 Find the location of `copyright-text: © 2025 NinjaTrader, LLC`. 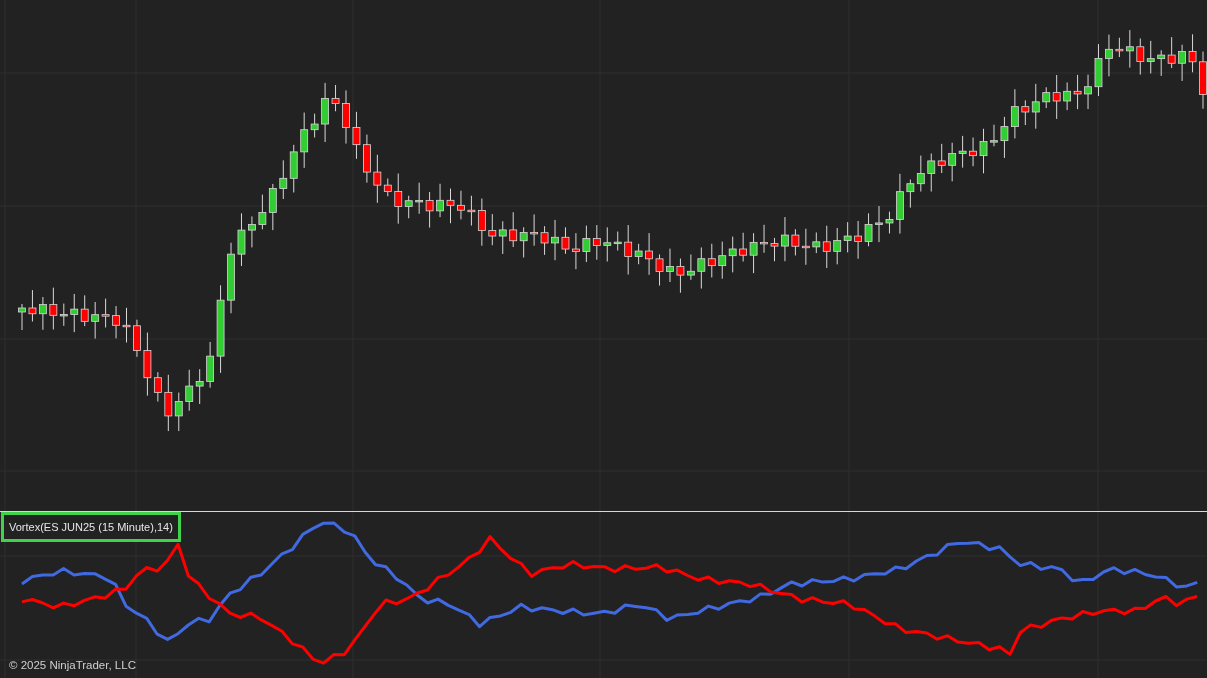

copyright-text: © 2025 NinjaTrader, LLC is located at coordinates (72, 665).